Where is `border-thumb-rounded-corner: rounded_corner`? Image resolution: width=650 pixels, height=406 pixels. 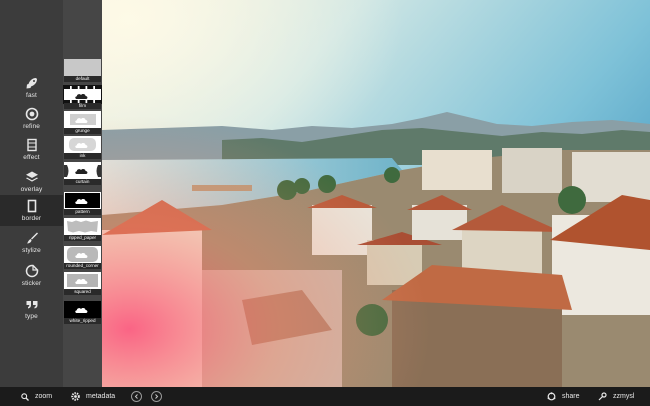
border-thumb-rounded-corner: rounded_corner is located at coordinates (82, 257).